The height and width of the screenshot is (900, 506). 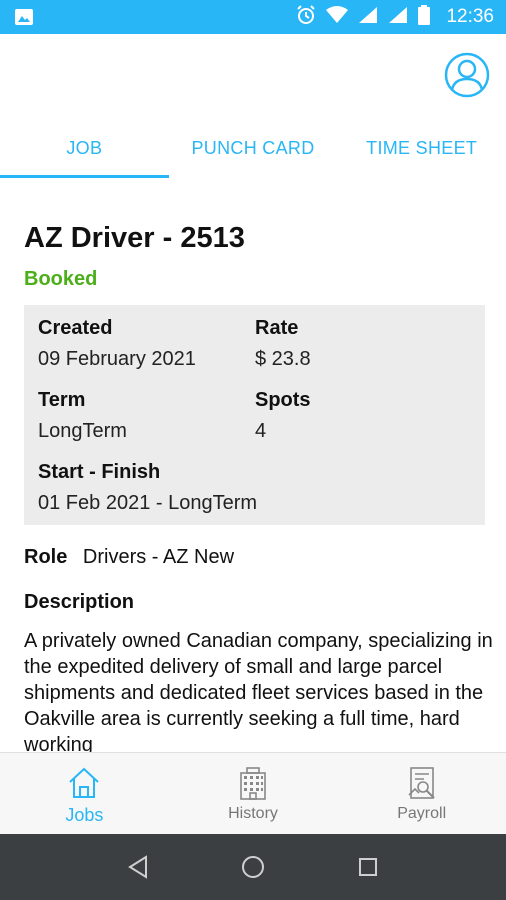 I want to click on role-value: Drivers - AZ New, so click(x=158, y=557).